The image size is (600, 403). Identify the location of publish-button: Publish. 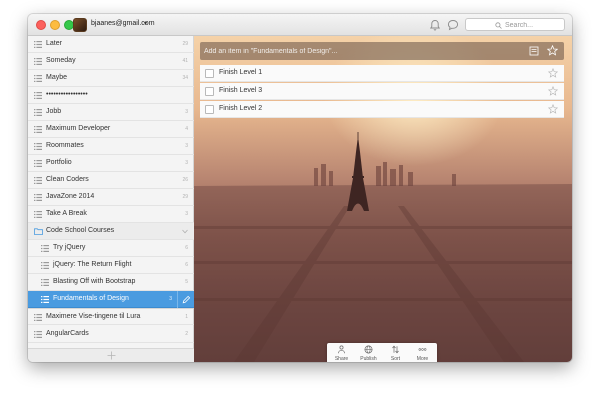
(368, 352).